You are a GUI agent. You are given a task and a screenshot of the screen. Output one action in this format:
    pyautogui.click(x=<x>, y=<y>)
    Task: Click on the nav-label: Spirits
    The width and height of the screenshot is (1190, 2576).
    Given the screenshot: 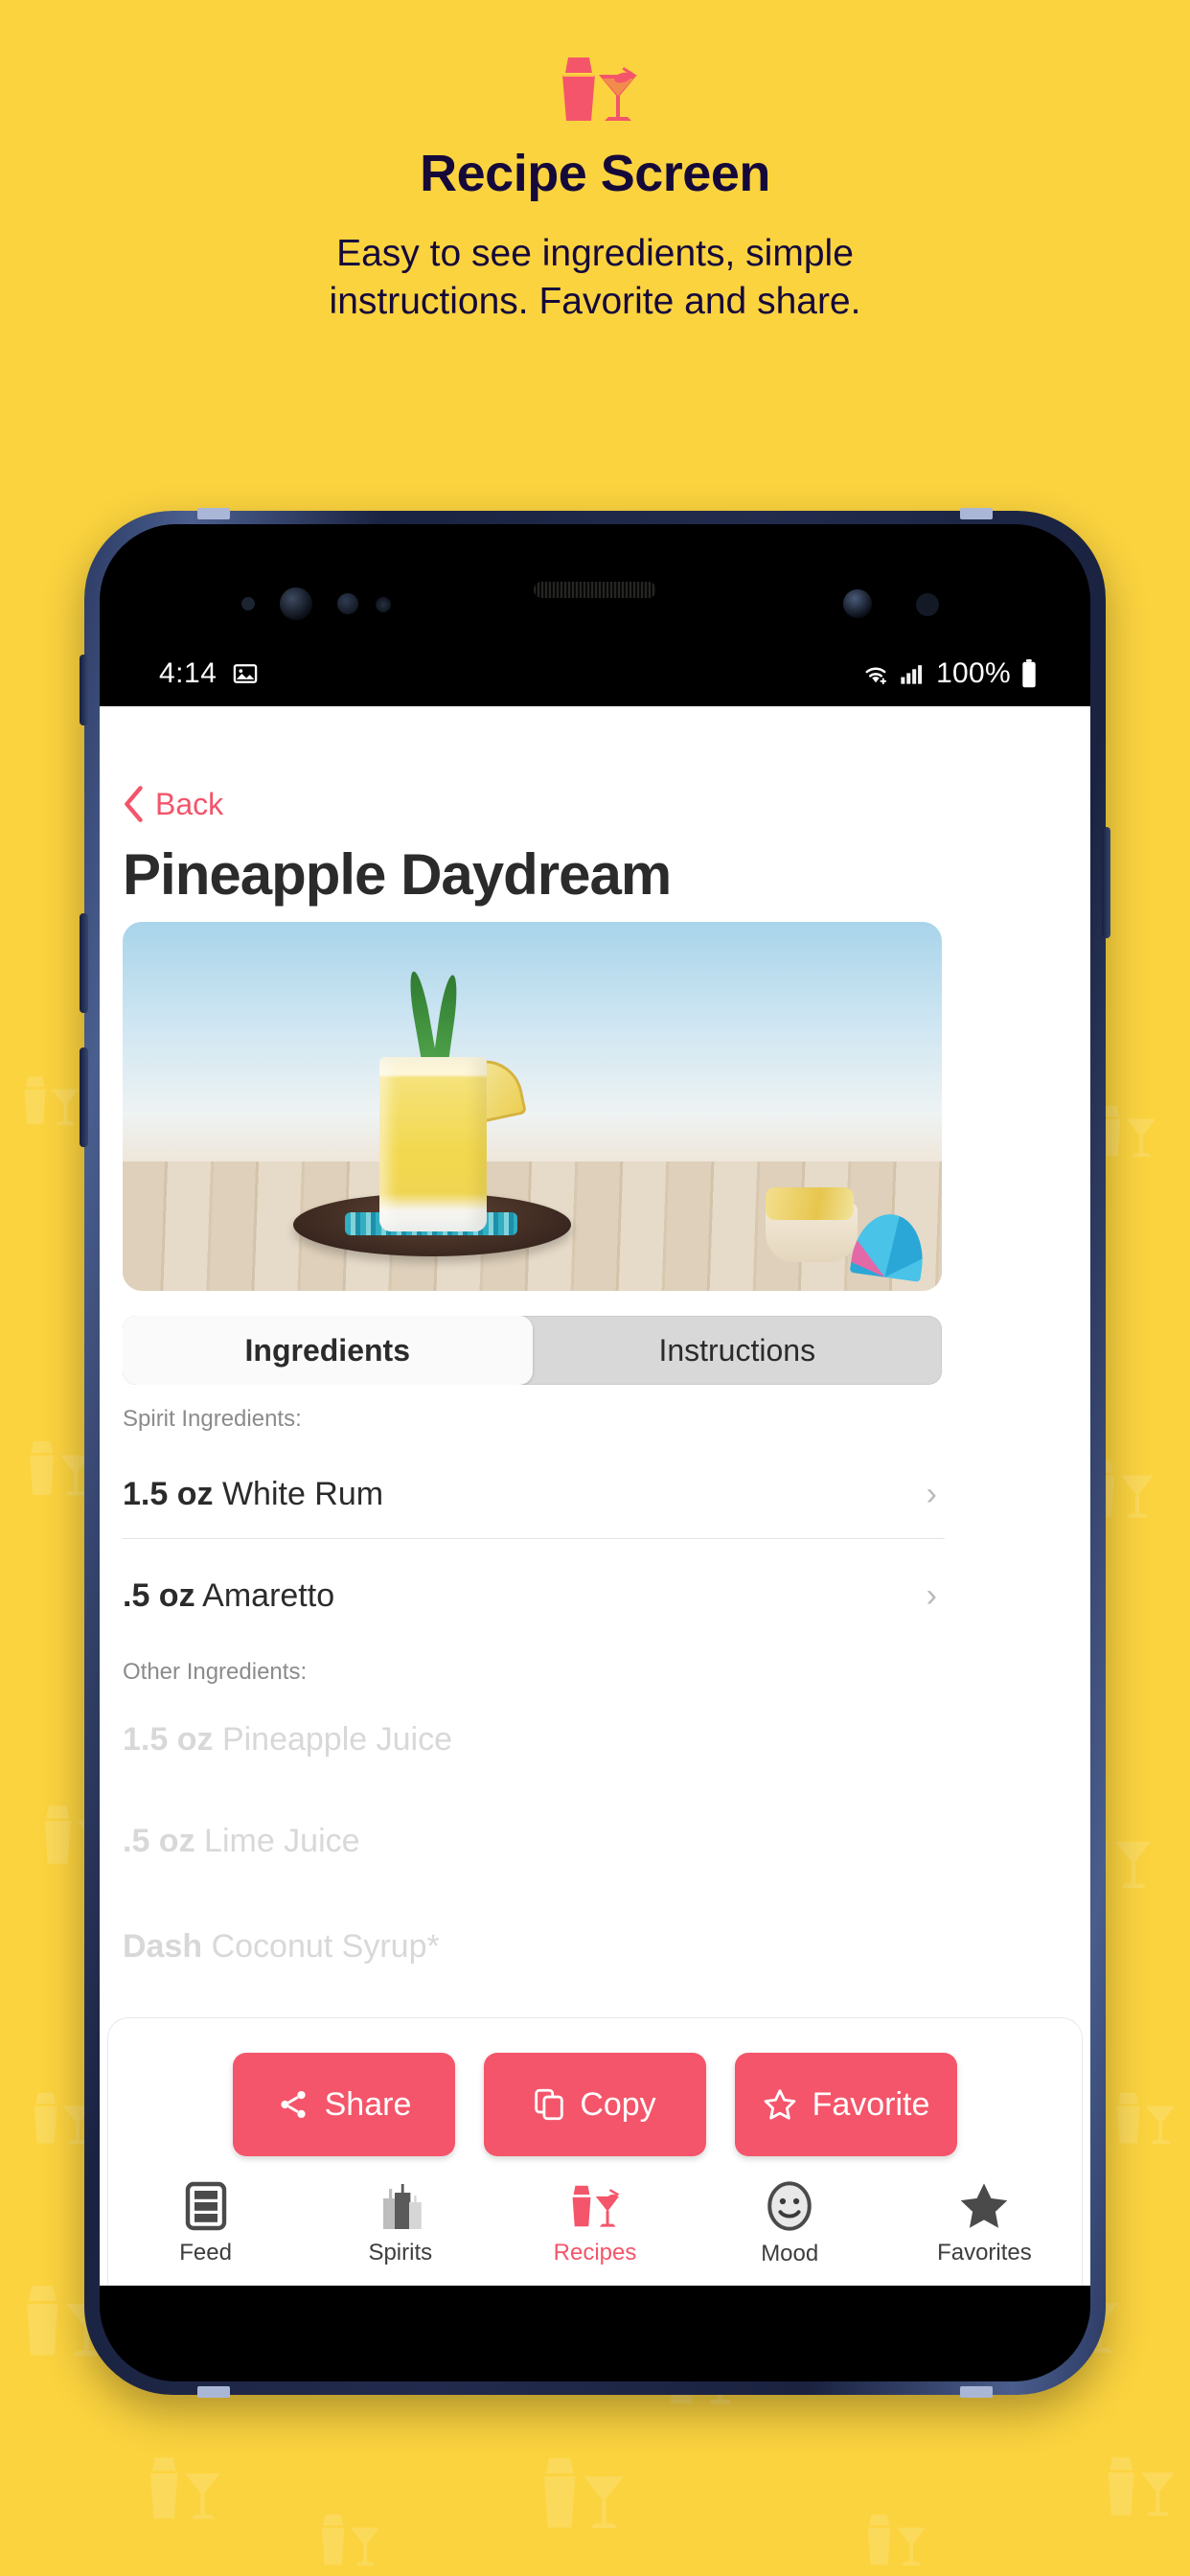 What is the action you would take?
    pyautogui.click(x=401, y=2252)
    